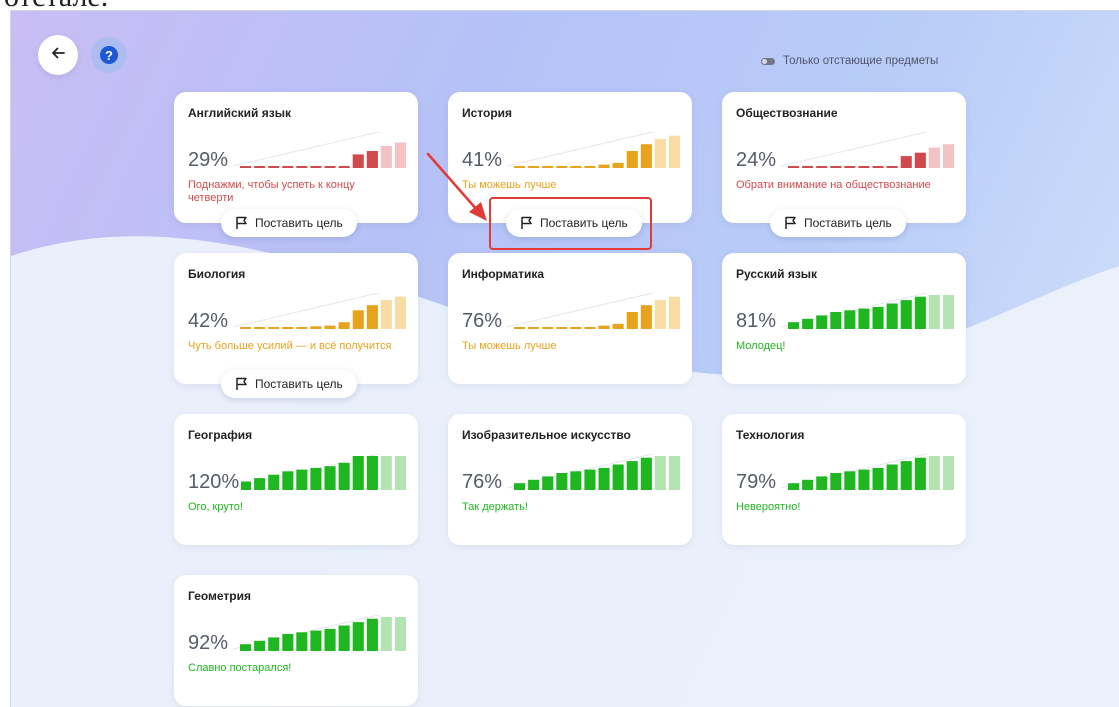  What do you see at coordinates (833, 185) in the screenshot?
I see `subject-message: Обрати внимание на обществознание` at bounding box center [833, 185].